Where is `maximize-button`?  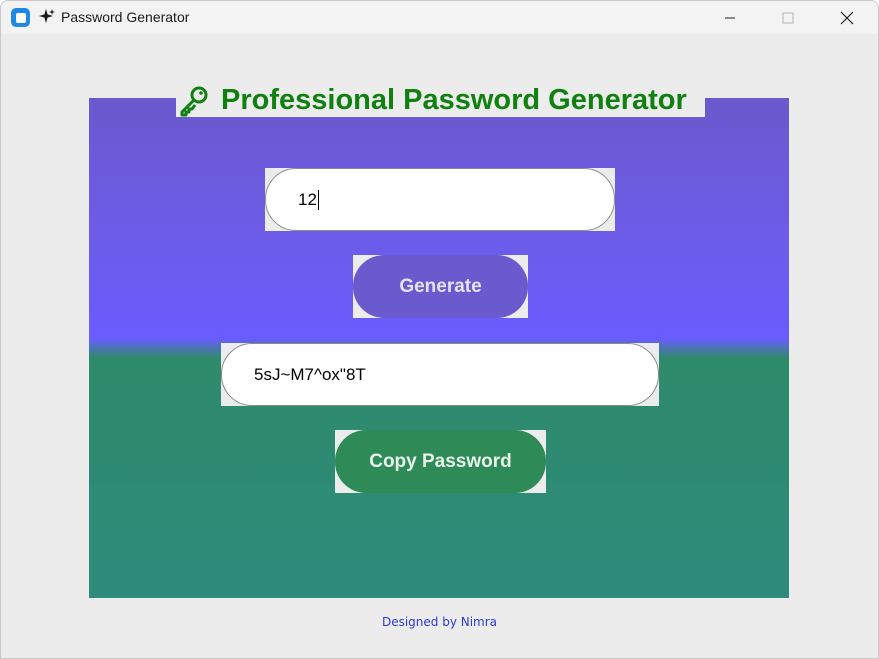
maximize-button is located at coordinates (788, 17).